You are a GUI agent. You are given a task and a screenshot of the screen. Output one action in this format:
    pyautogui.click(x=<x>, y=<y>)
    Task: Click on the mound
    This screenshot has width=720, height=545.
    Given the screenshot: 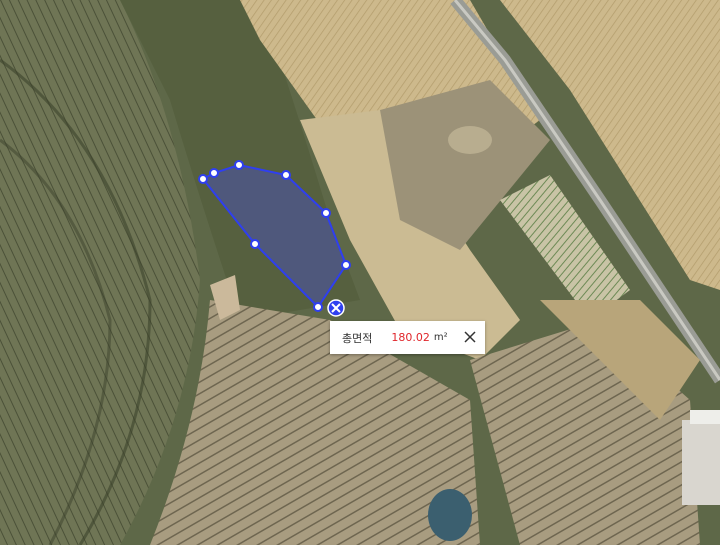 What is the action you would take?
    pyautogui.click(x=470, y=140)
    